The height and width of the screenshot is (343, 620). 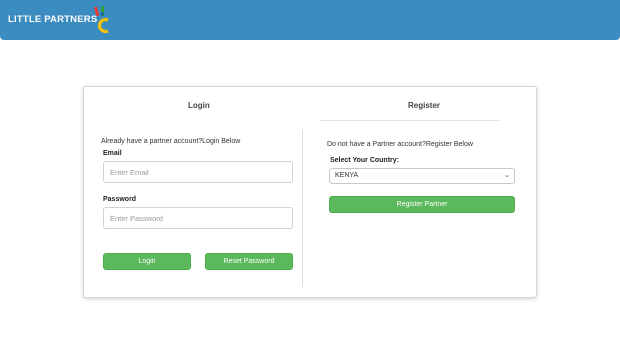 I want to click on password-label: Password, so click(x=120, y=199).